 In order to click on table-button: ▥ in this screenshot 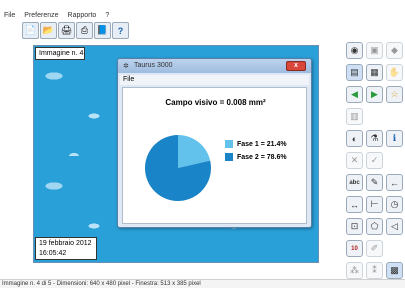, I will do `click(354, 116)`.